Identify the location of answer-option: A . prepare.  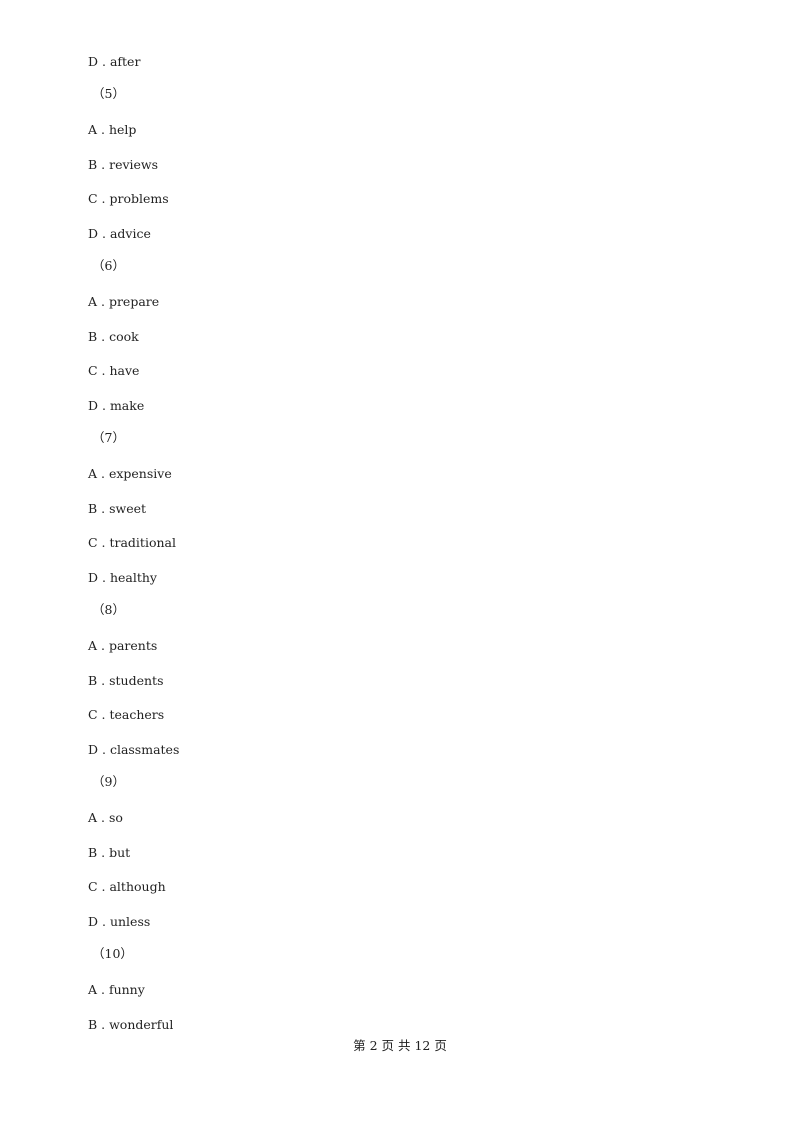
(124, 301).